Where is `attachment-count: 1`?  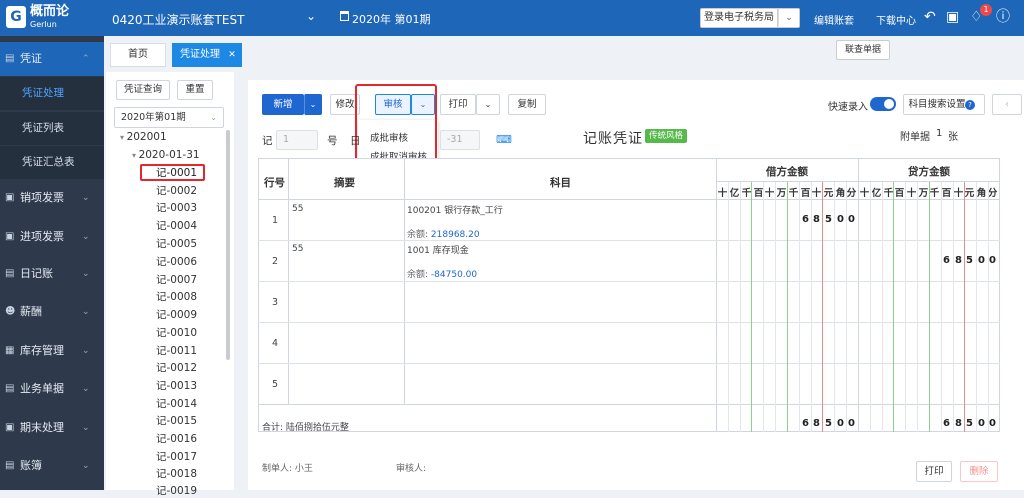 attachment-count: 1 is located at coordinates (939, 133).